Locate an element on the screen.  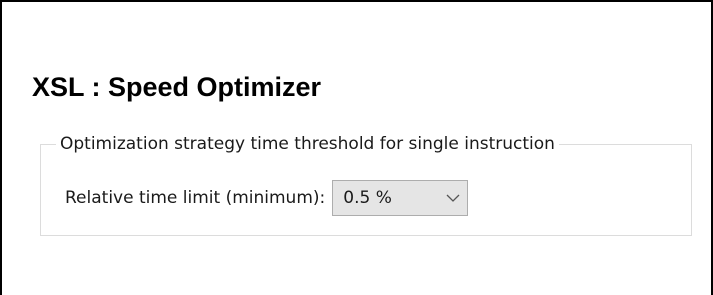
relative-time-limit-select: 0.5 % is located at coordinates (400, 198).